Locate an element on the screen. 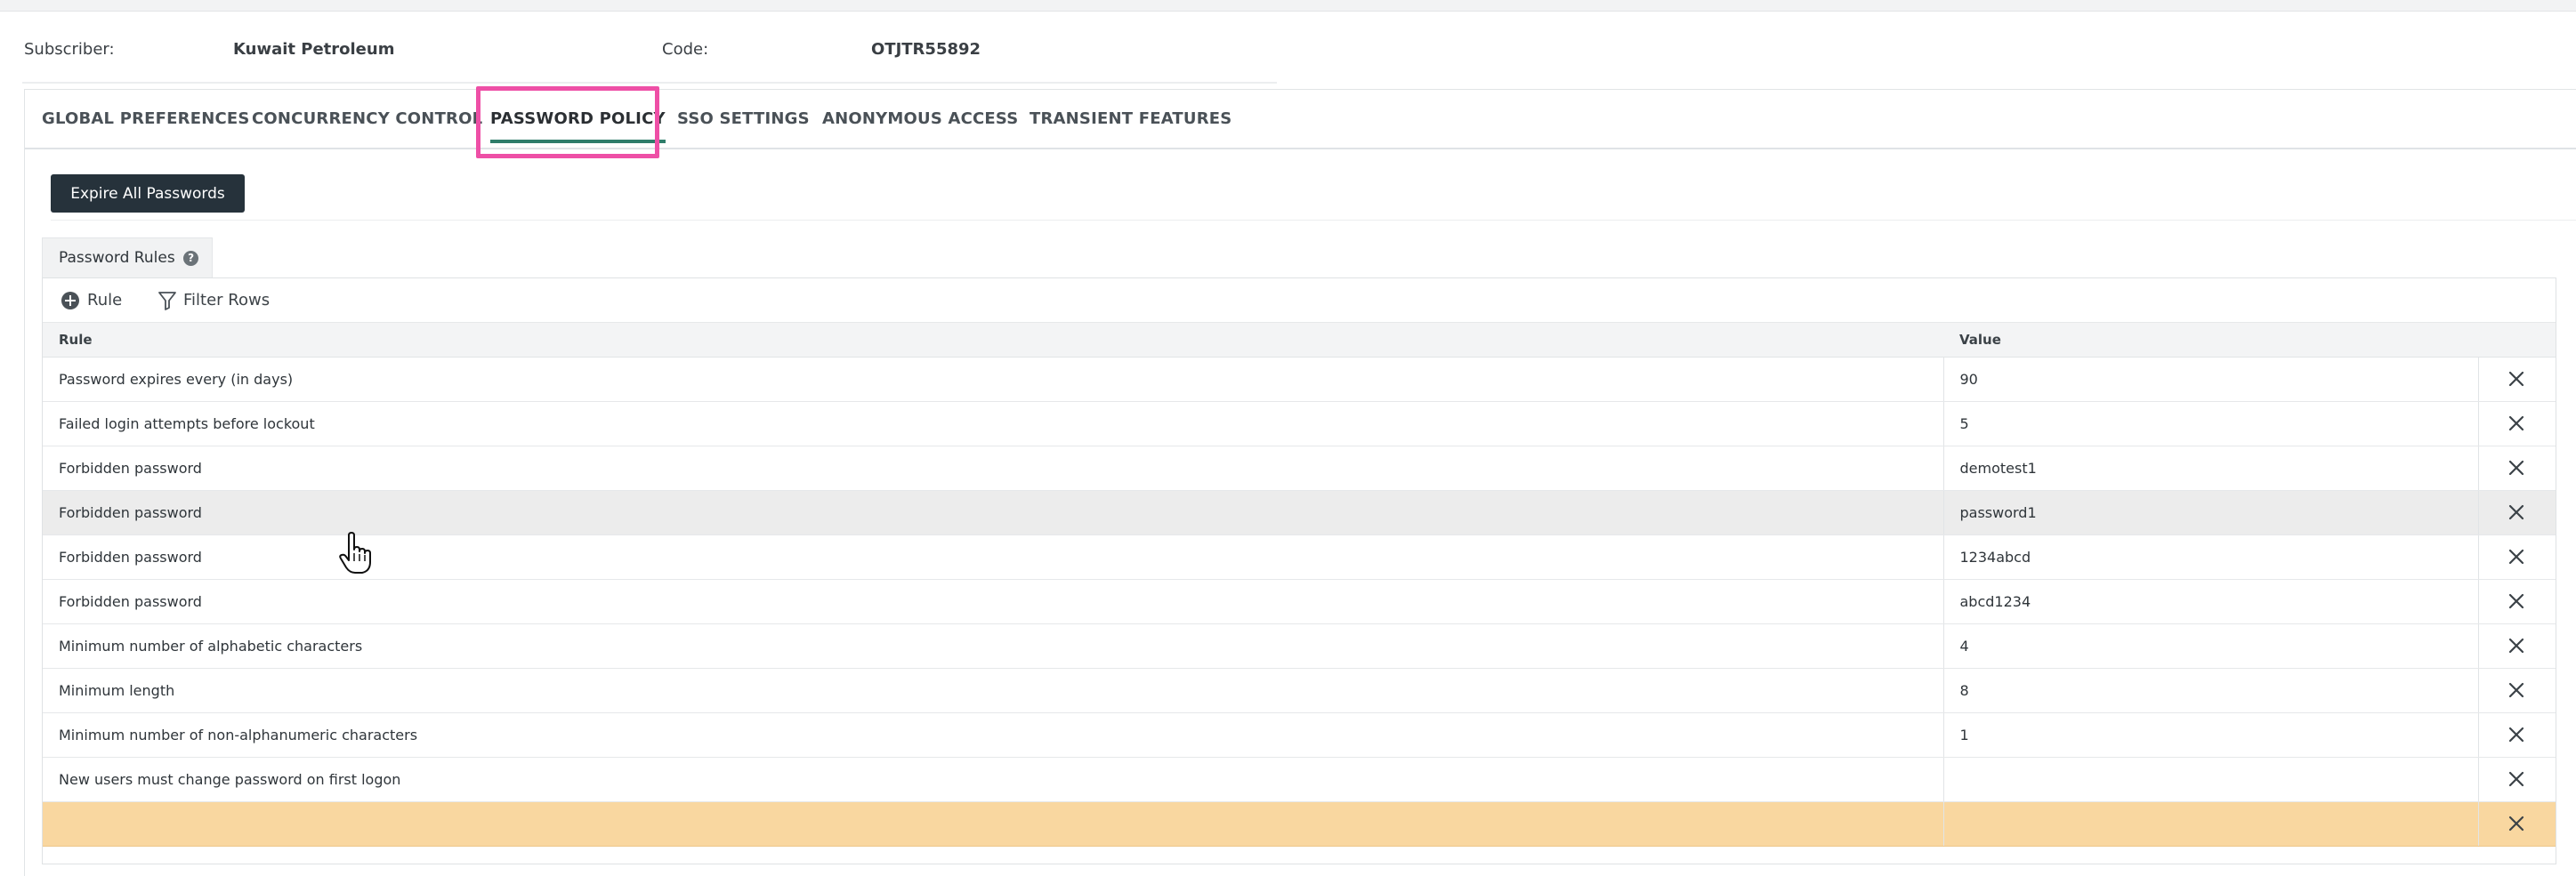 Image resolution: width=2576 pixels, height=876 pixels. value-cell: 5 is located at coordinates (2210, 423).